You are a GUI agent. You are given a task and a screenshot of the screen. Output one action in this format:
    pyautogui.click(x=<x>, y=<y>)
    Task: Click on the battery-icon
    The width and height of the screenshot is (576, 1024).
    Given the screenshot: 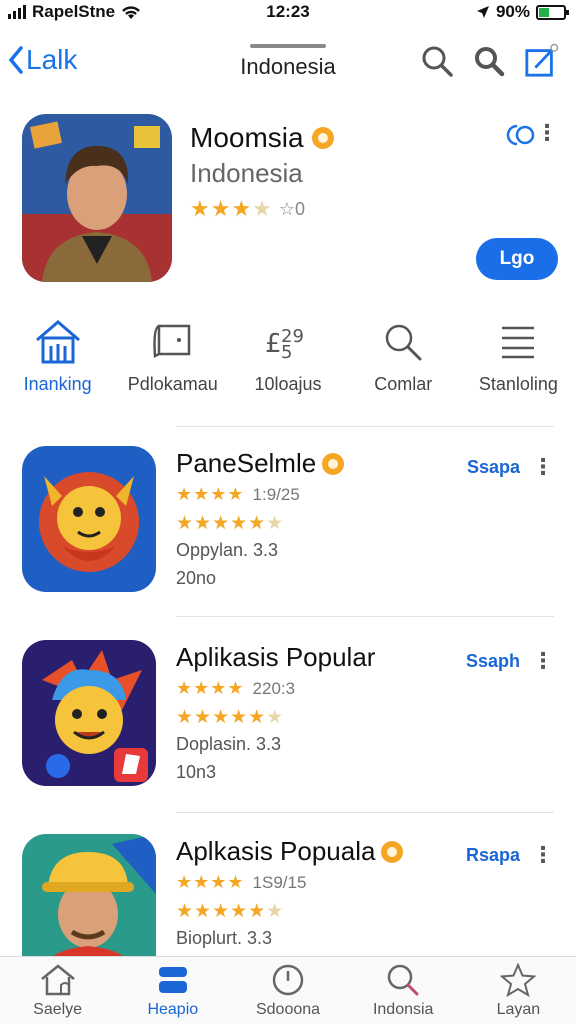 What is the action you would take?
    pyautogui.click(x=552, y=12)
    